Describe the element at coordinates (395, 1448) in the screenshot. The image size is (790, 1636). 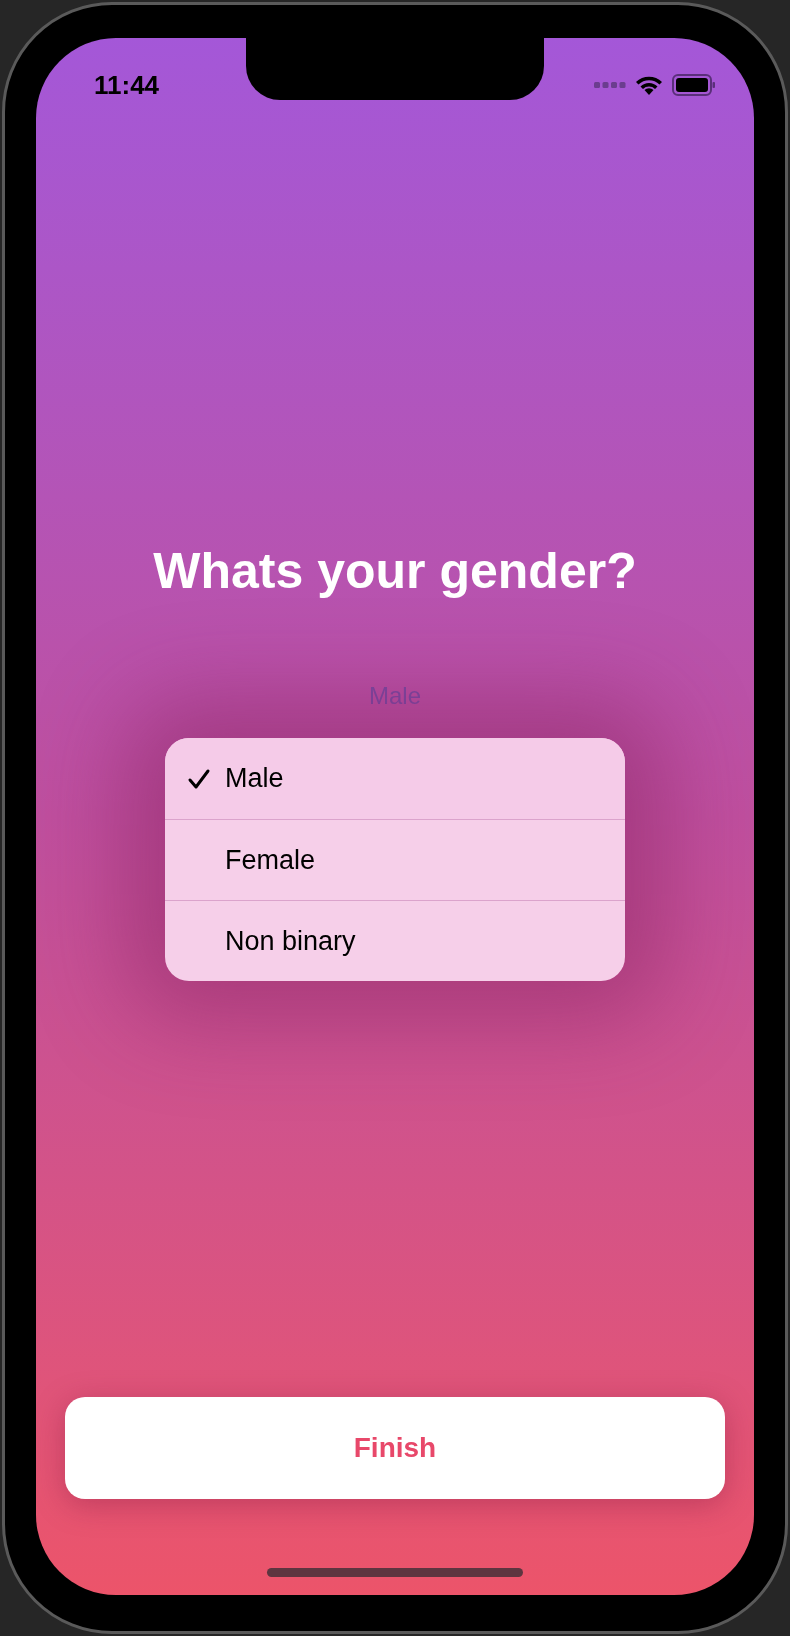
I see `finish-button: Finish` at that location.